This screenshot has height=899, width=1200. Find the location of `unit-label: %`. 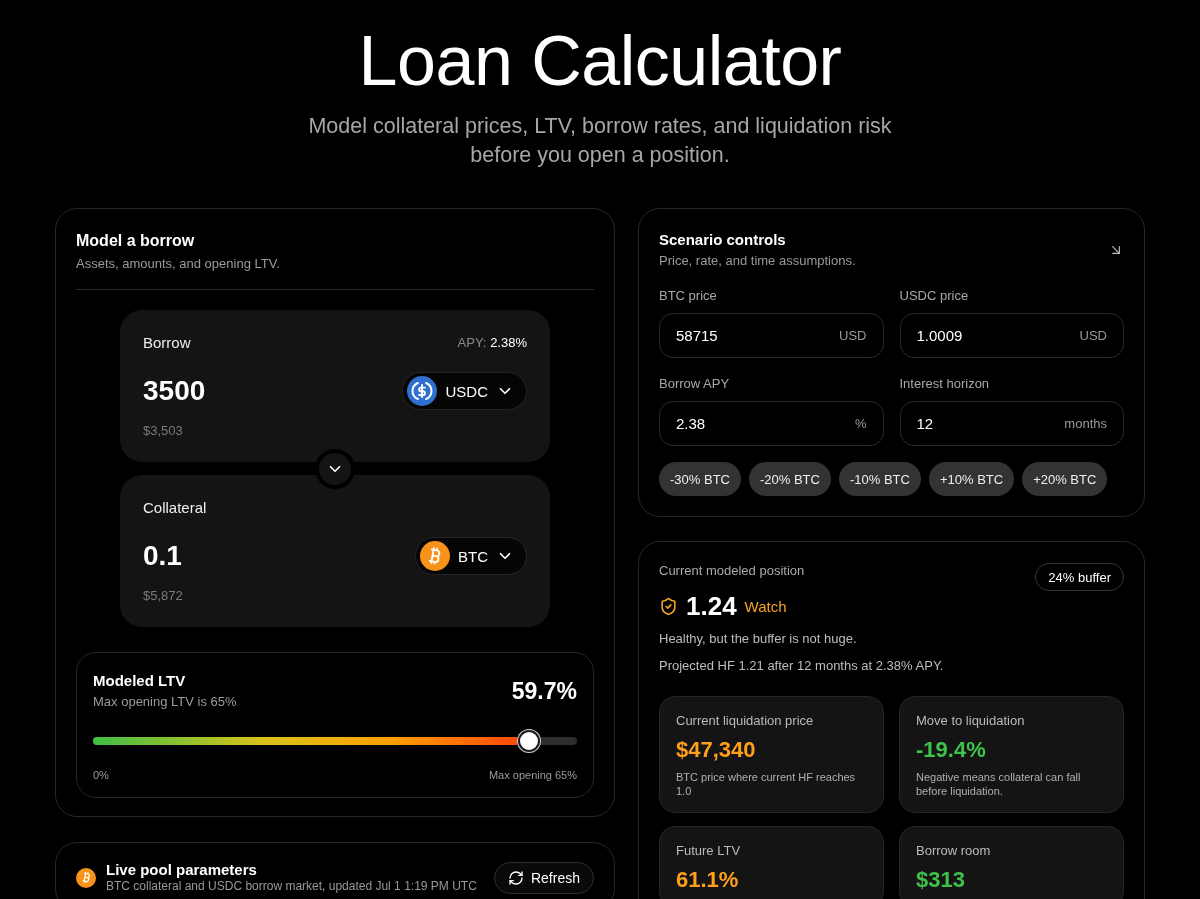

unit-label: % is located at coordinates (860, 423).